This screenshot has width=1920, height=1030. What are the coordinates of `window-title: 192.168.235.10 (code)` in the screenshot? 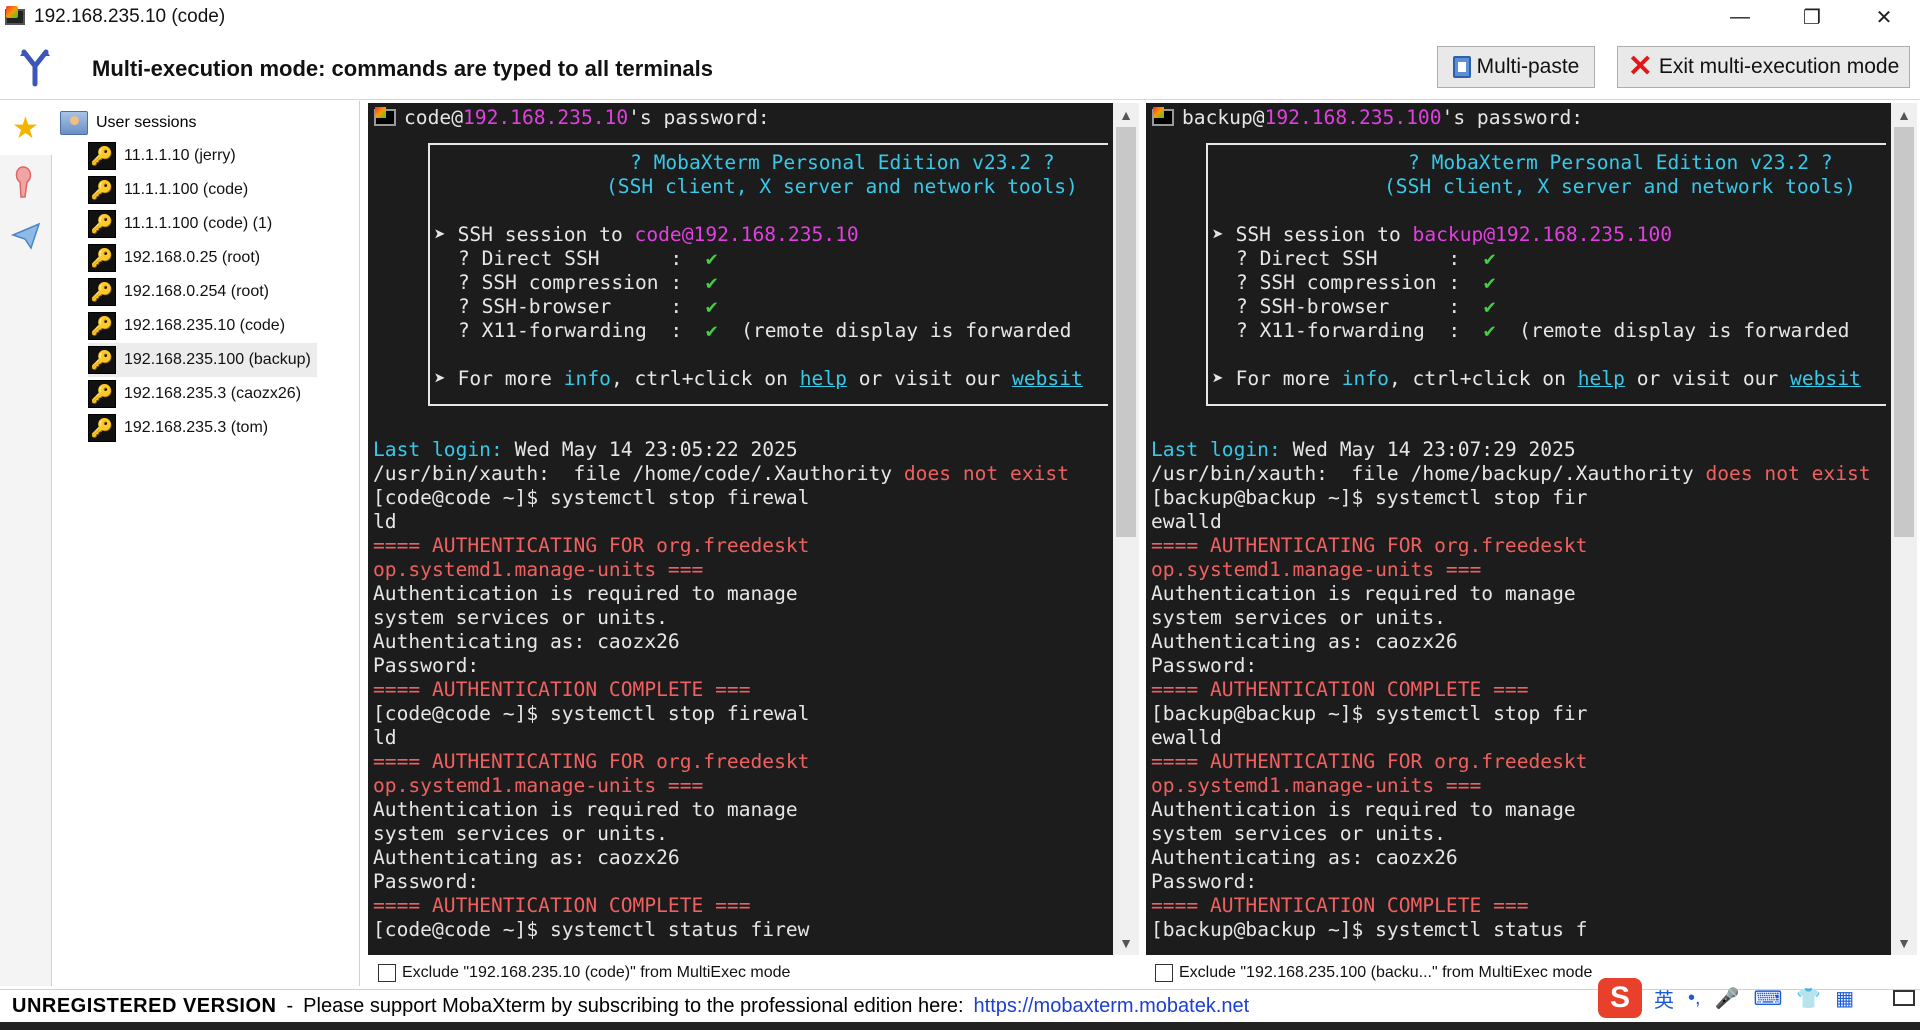 It's located at (130, 16).